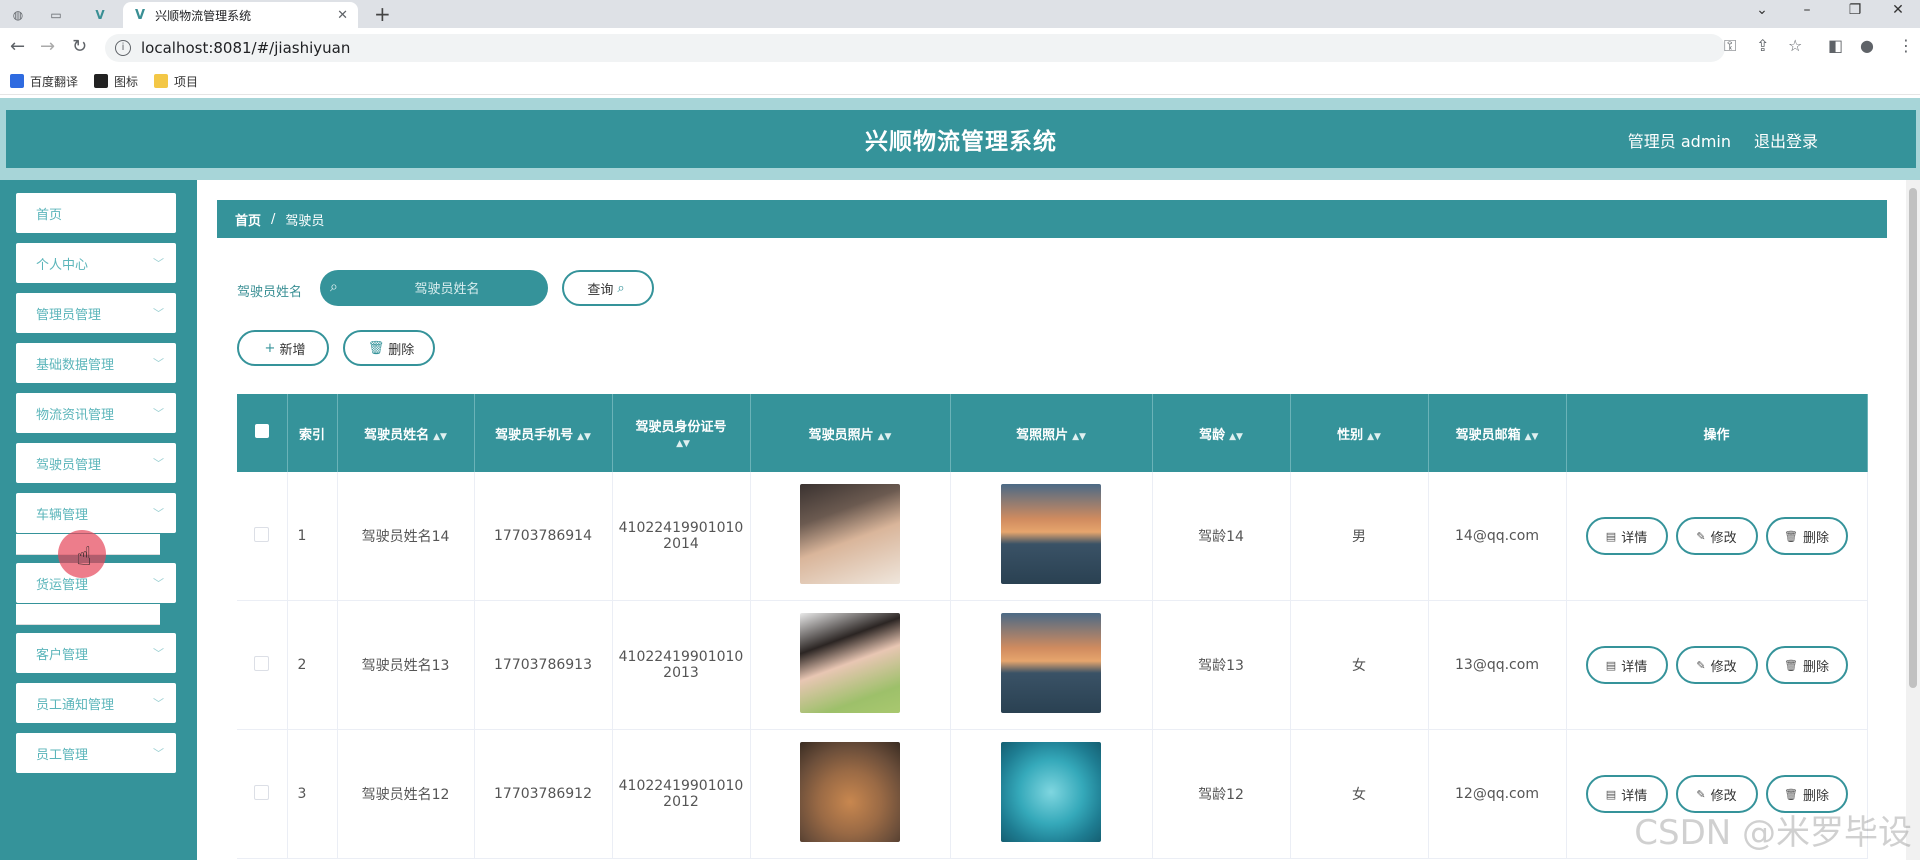 The height and width of the screenshot is (860, 1920). What do you see at coordinates (1795, 45) in the screenshot?
I see `star-icon: ☆` at bounding box center [1795, 45].